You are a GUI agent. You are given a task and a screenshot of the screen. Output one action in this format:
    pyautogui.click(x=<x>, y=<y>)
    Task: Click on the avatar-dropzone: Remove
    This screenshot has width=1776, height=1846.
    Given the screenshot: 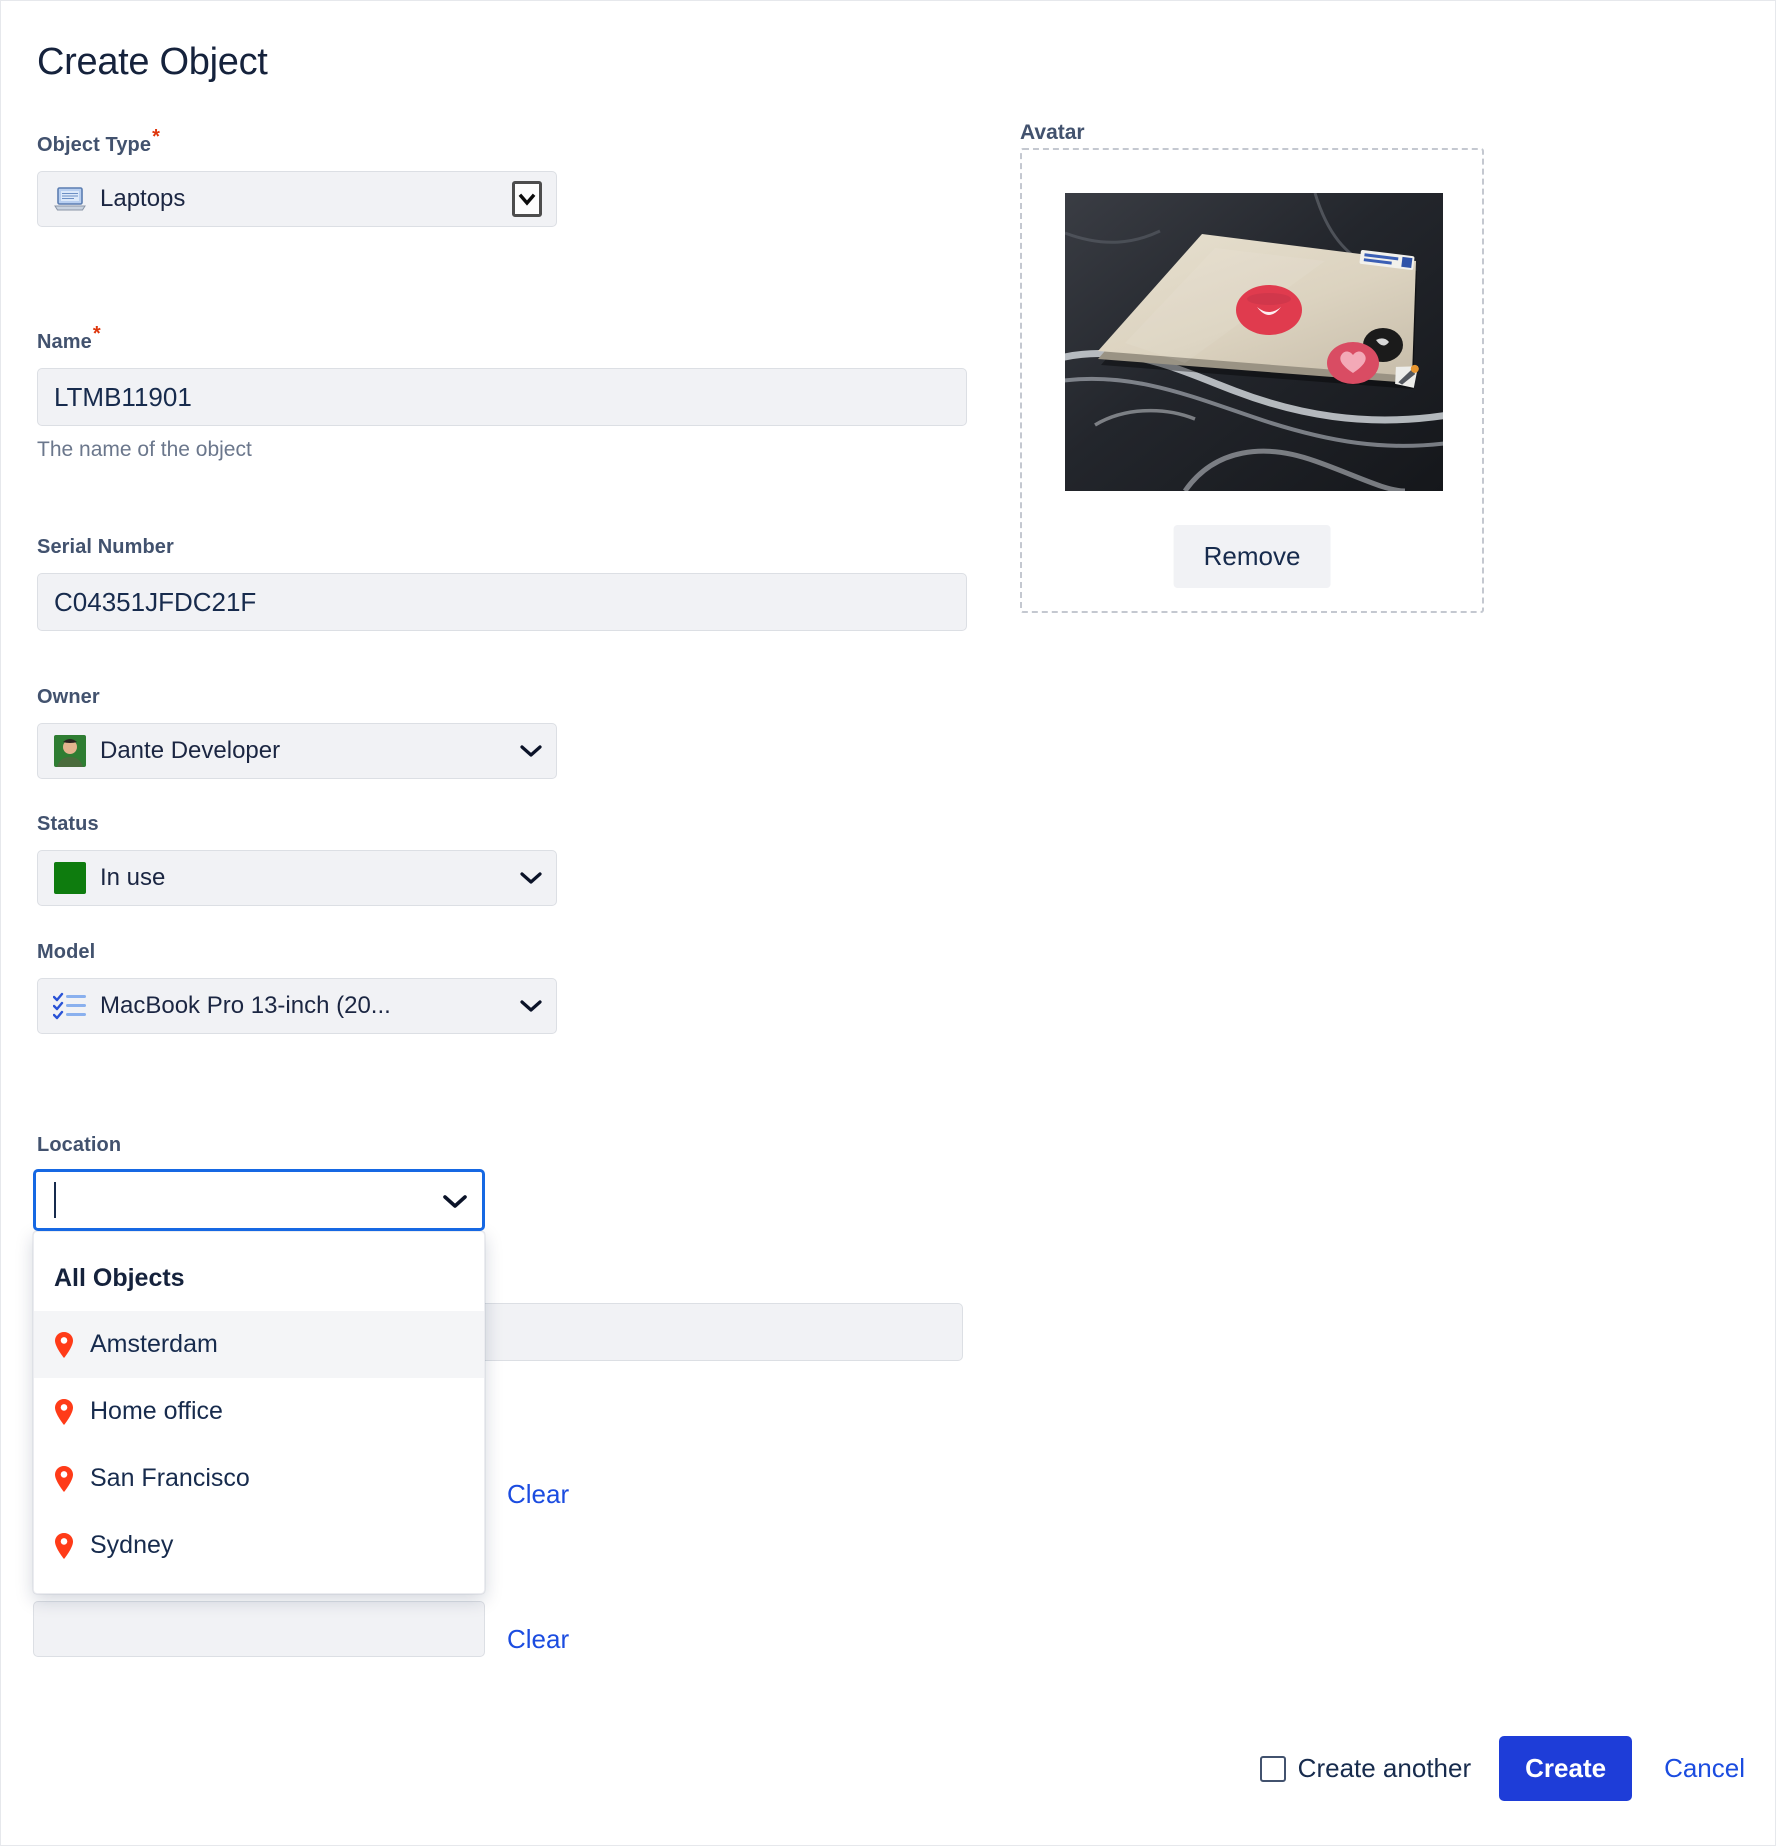 What is the action you would take?
    pyautogui.click(x=1252, y=380)
    